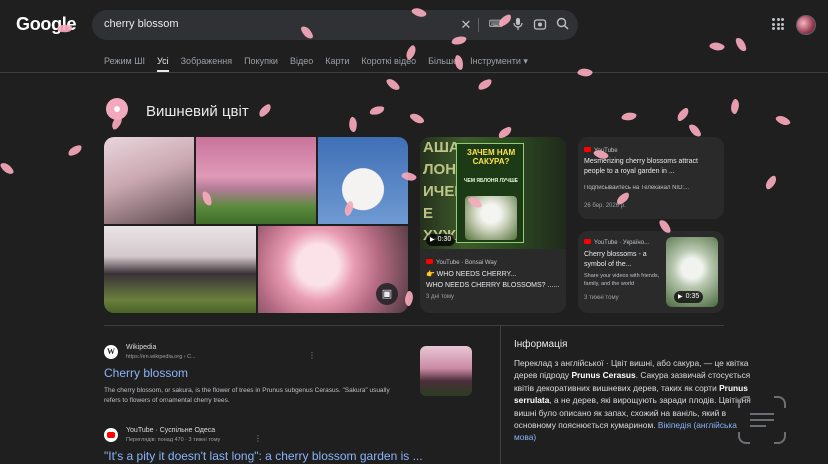 The image size is (828, 464). Describe the element at coordinates (778, 24) in the screenshot. I see `apps-grid-icon` at that location.